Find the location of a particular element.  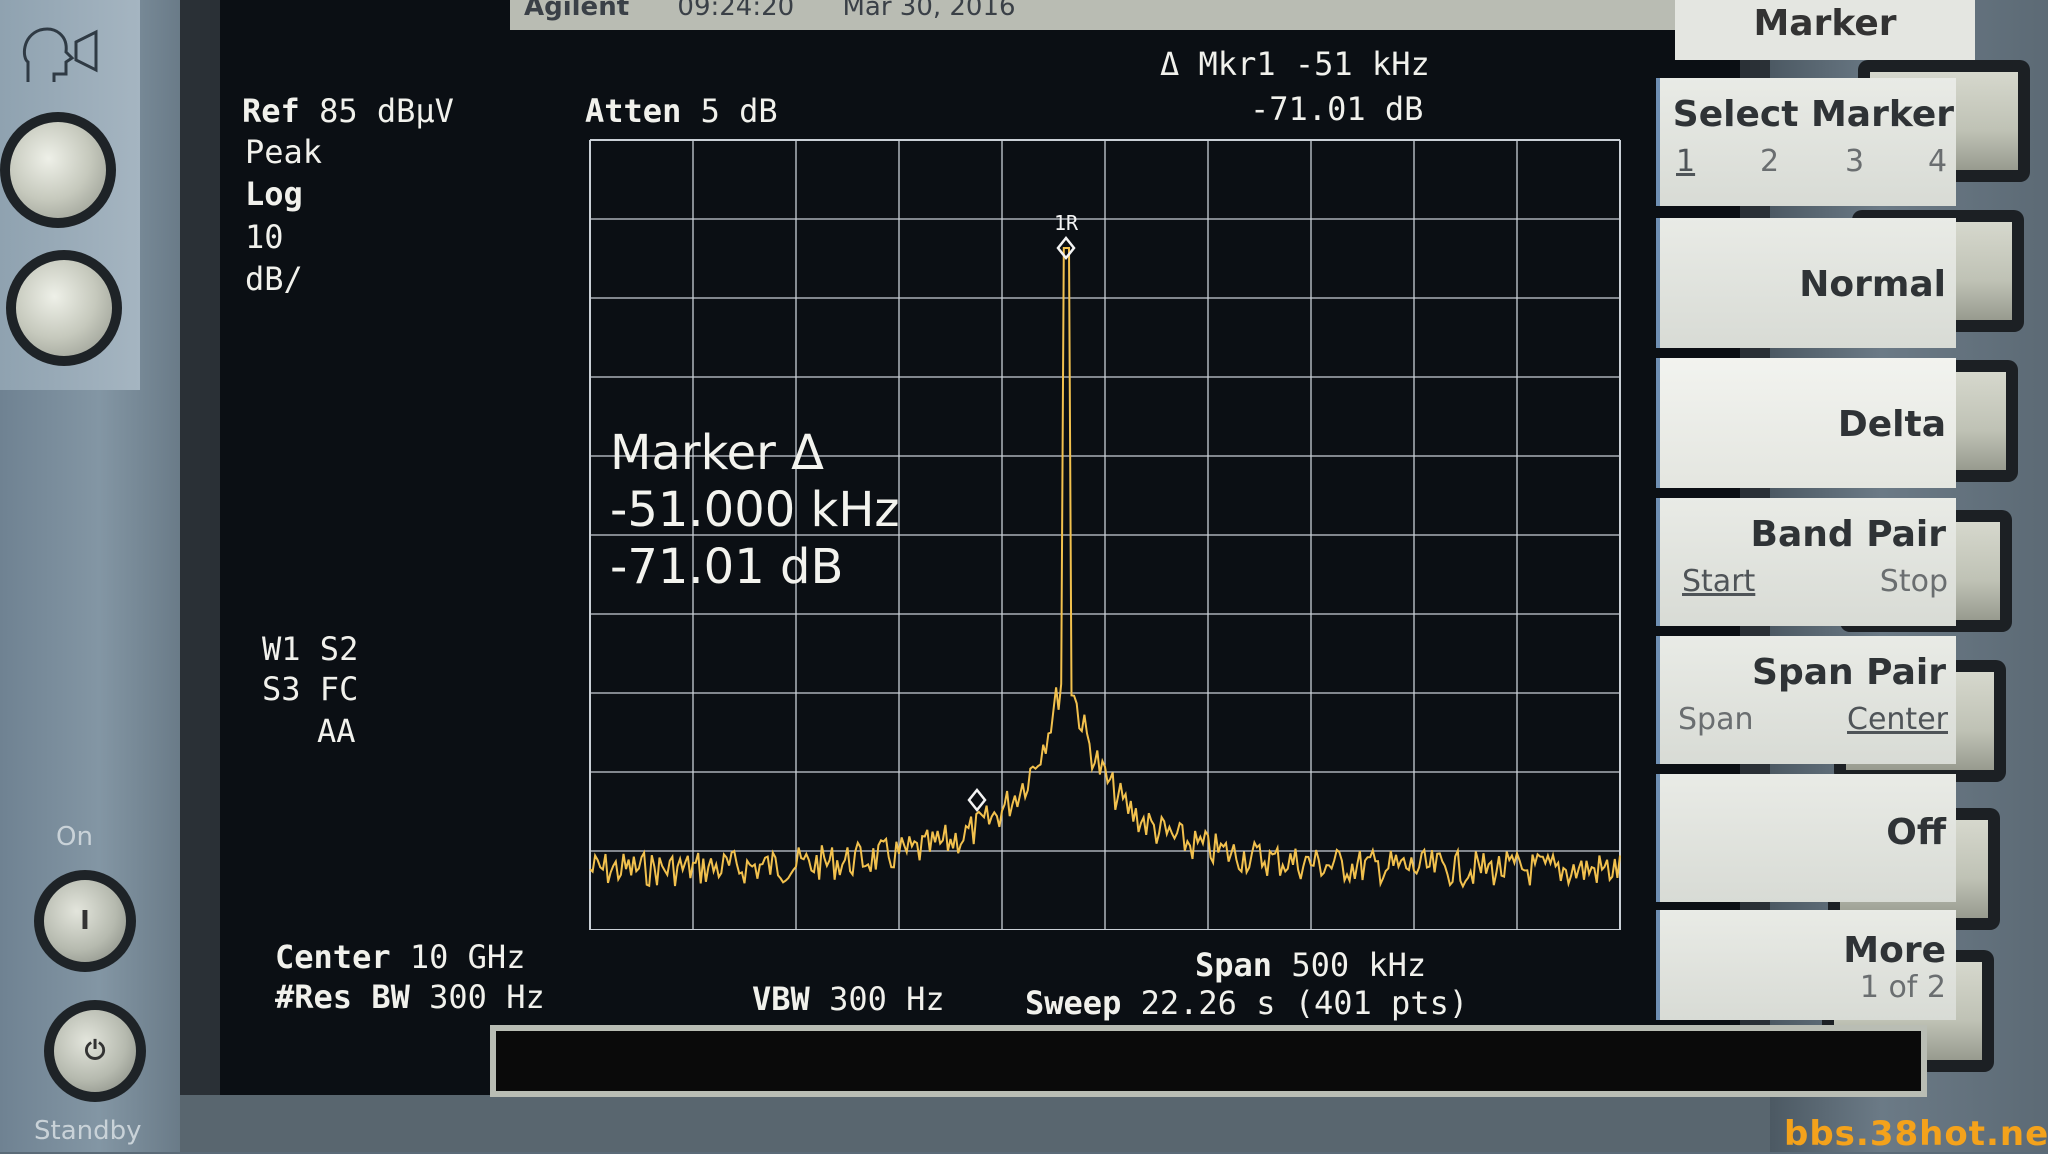

standby-button: ⏻ is located at coordinates (95, 1051).